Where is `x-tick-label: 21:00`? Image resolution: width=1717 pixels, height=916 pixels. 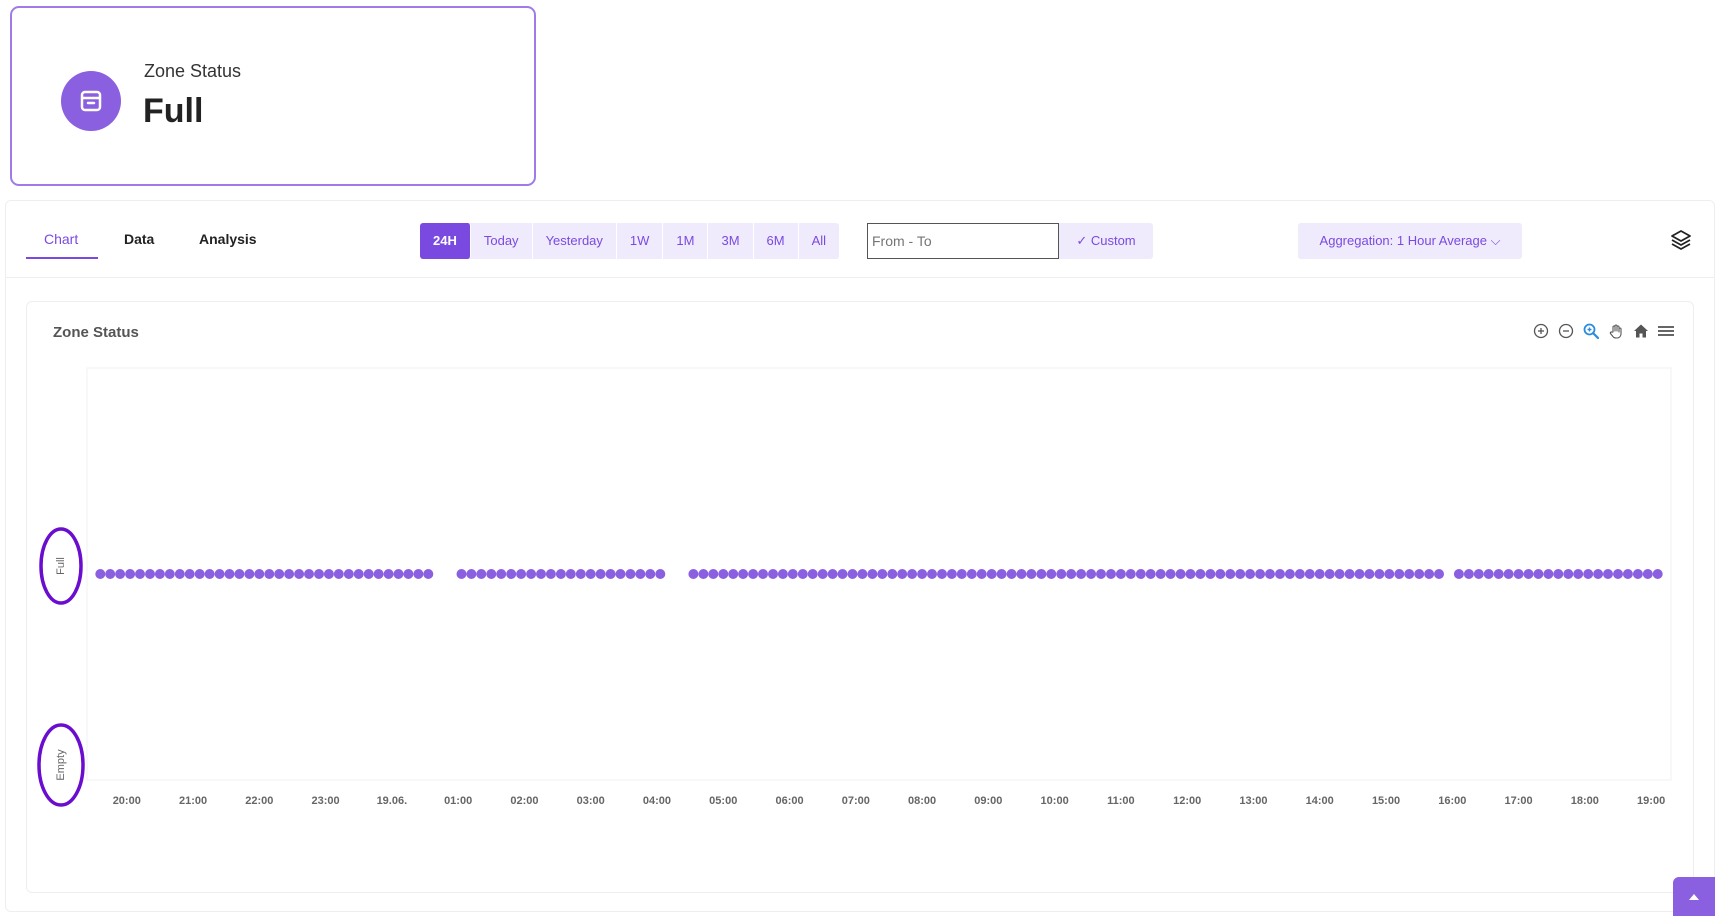 x-tick-label: 21:00 is located at coordinates (193, 801).